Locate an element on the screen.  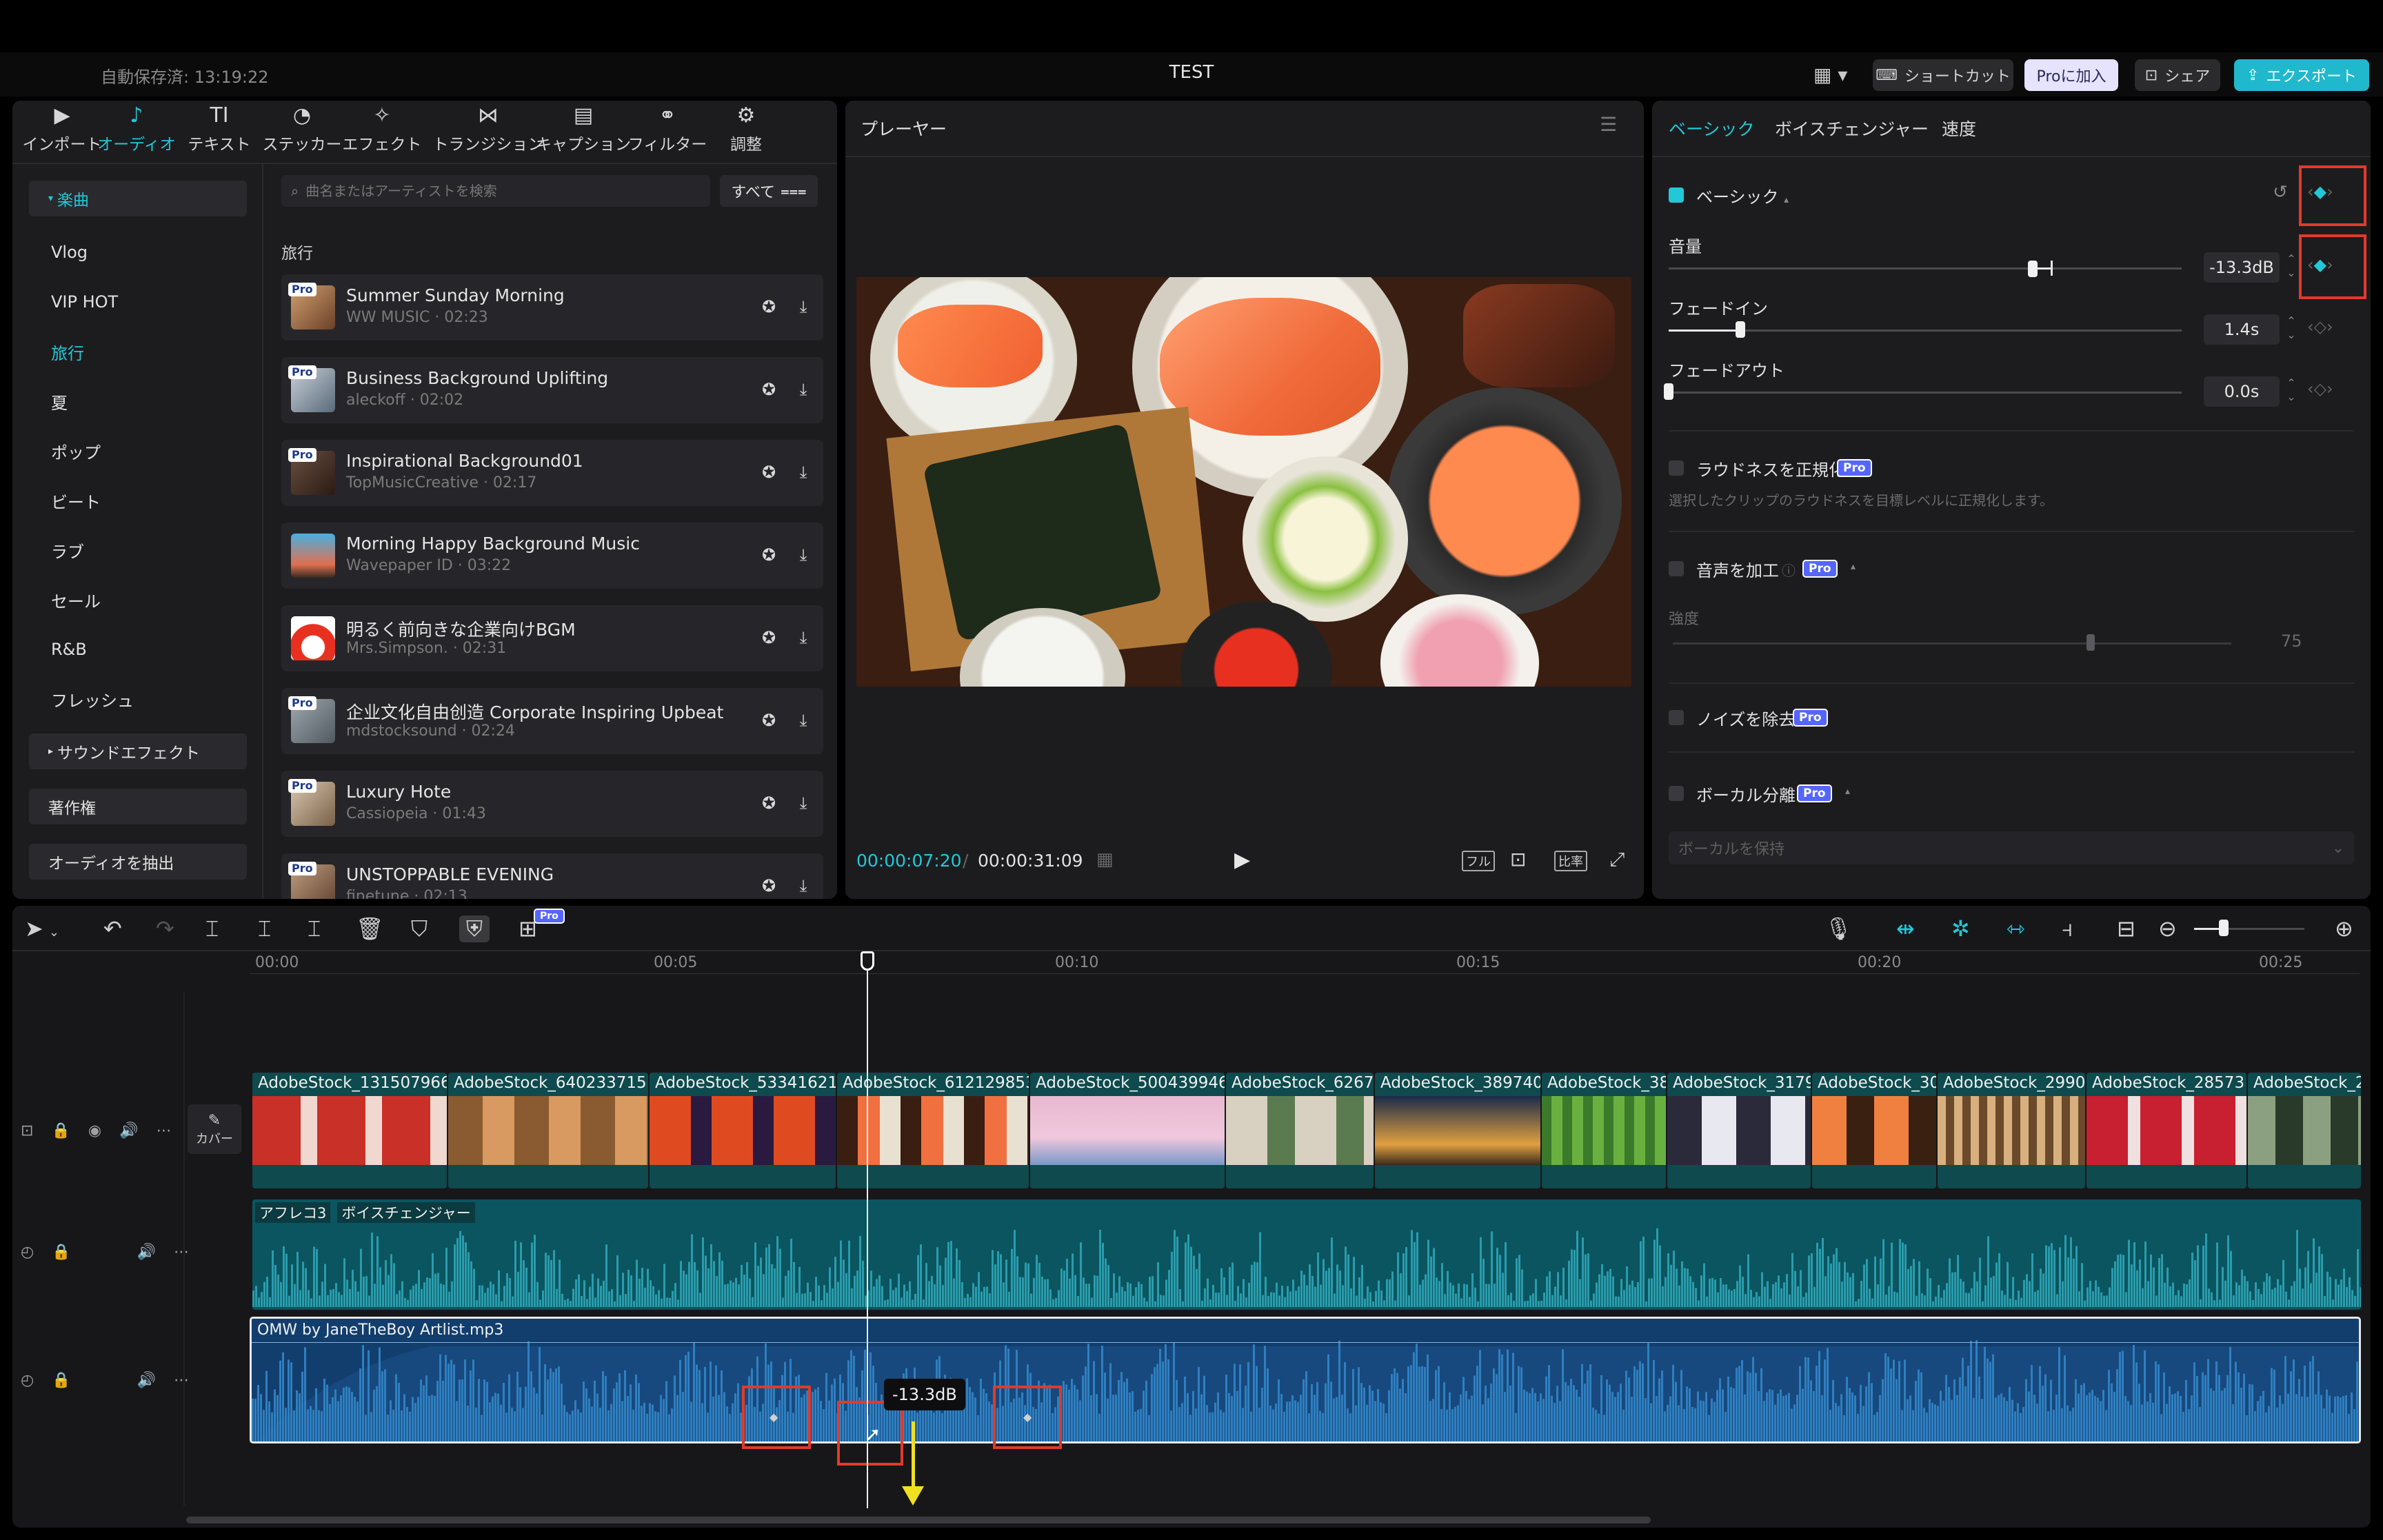
category-sound-effects: ▸ サウンドエフェクト is located at coordinates (138, 751).